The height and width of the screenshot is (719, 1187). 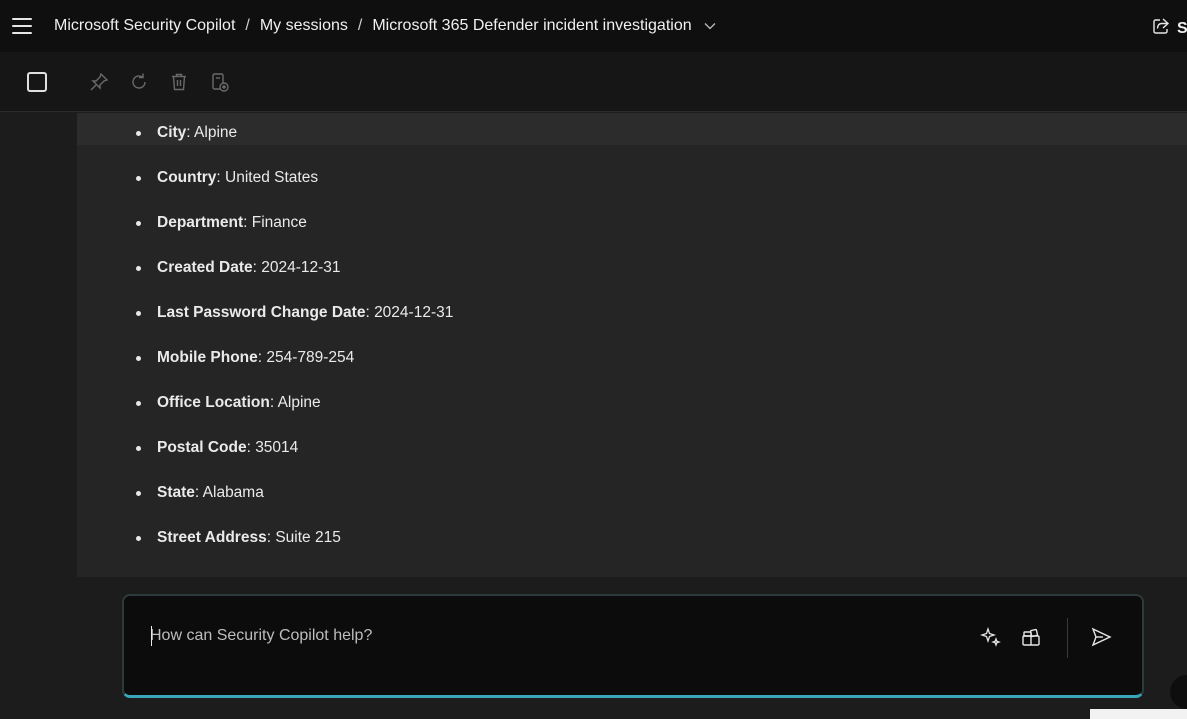 I want to click on sparkle-icon, so click(x=990, y=637).